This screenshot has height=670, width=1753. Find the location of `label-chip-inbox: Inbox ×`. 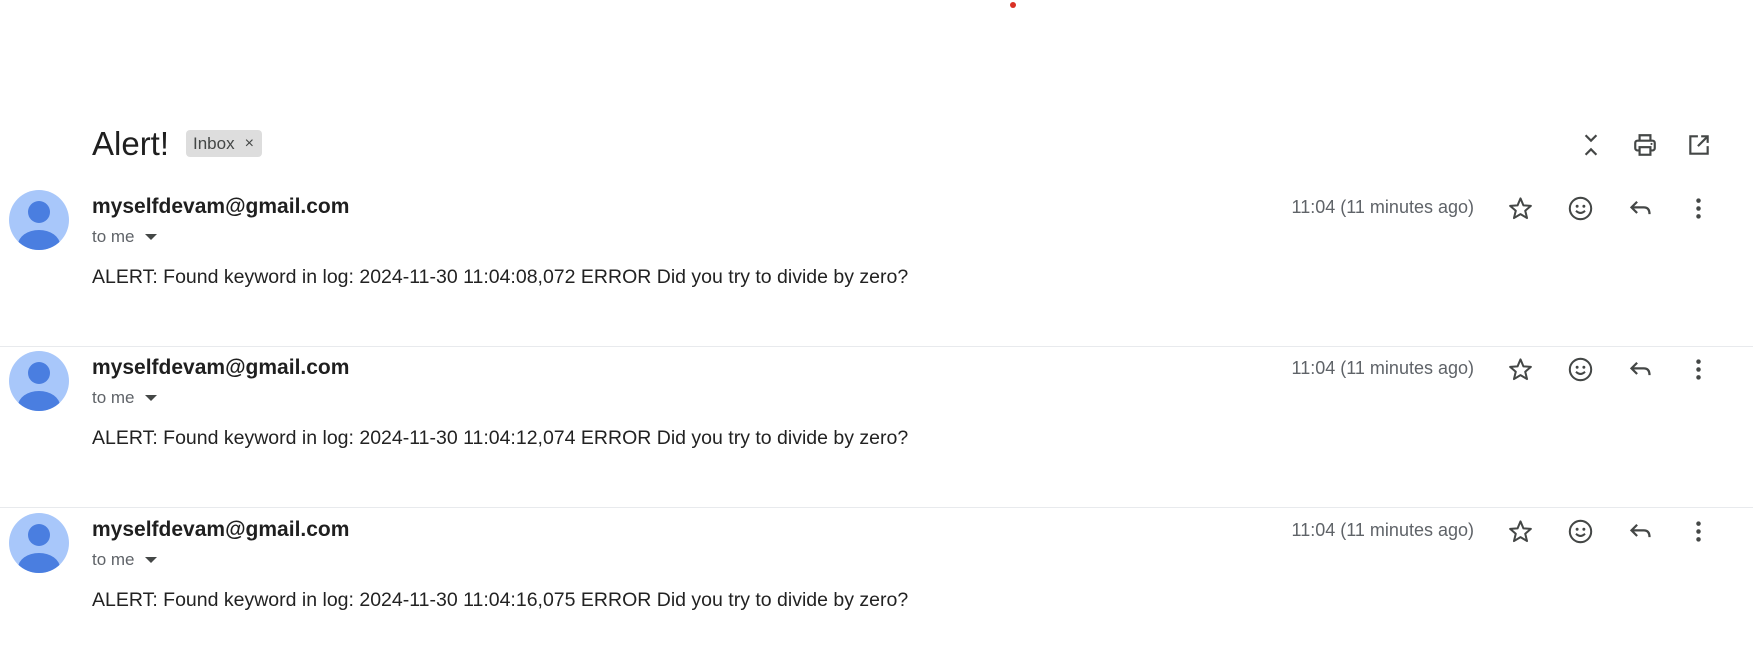

label-chip-inbox: Inbox × is located at coordinates (224, 143).